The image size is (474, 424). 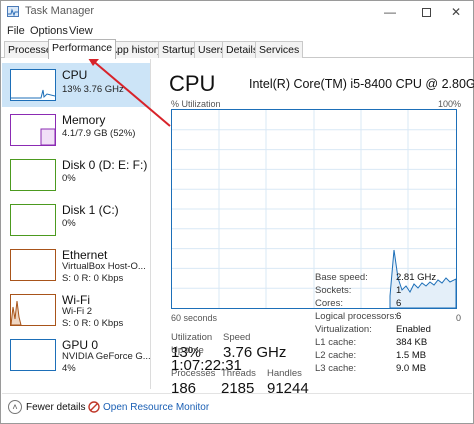 What do you see at coordinates (336, 368) in the screenshot?
I see `spec-label: L3 cache:` at bounding box center [336, 368].